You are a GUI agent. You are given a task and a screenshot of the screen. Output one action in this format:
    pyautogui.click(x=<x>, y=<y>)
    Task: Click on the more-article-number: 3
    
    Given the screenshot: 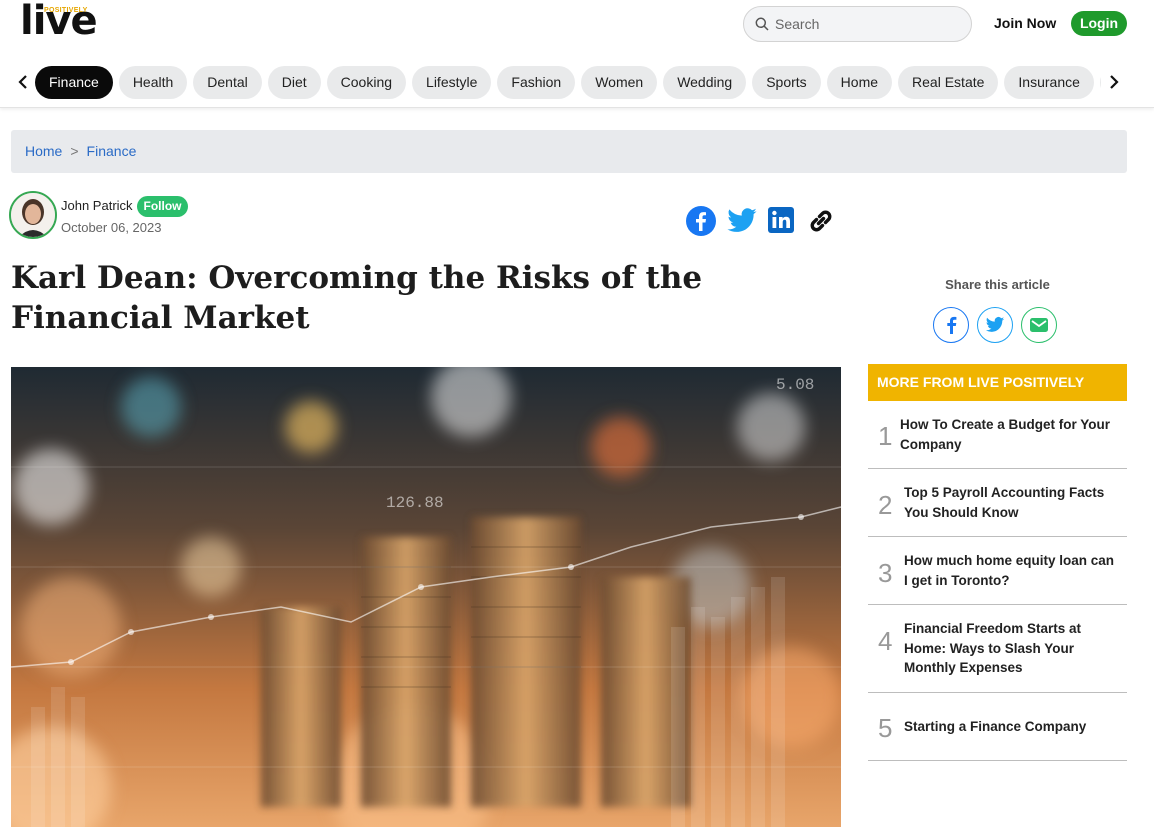 What is the action you would take?
    pyautogui.click(x=885, y=573)
    